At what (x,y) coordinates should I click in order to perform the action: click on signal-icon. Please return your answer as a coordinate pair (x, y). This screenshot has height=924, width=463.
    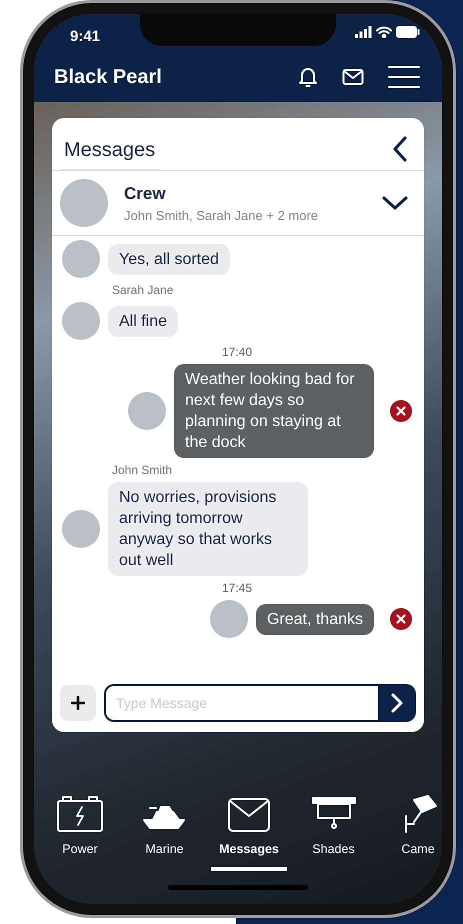
    Looking at the image, I should click on (363, 32).